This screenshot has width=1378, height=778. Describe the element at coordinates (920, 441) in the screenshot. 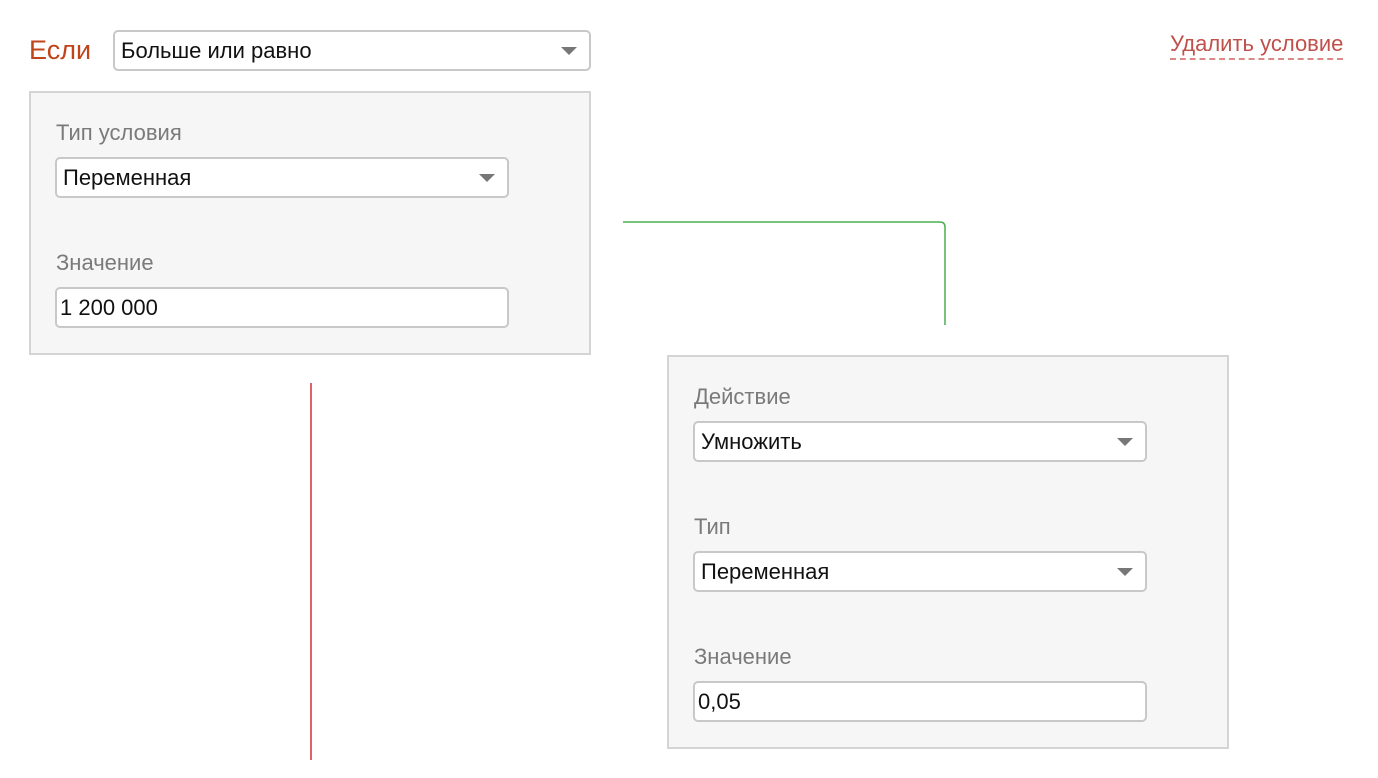

I see `action-select: Умножить` at that location.